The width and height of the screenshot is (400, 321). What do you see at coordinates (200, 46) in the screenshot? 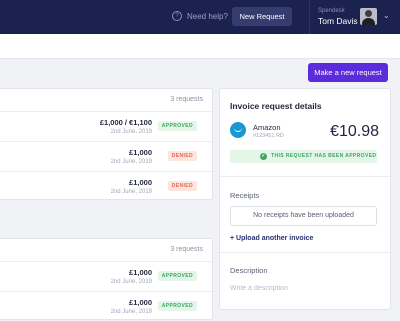
I see `page-subheader` at bounding box center [200, 46].